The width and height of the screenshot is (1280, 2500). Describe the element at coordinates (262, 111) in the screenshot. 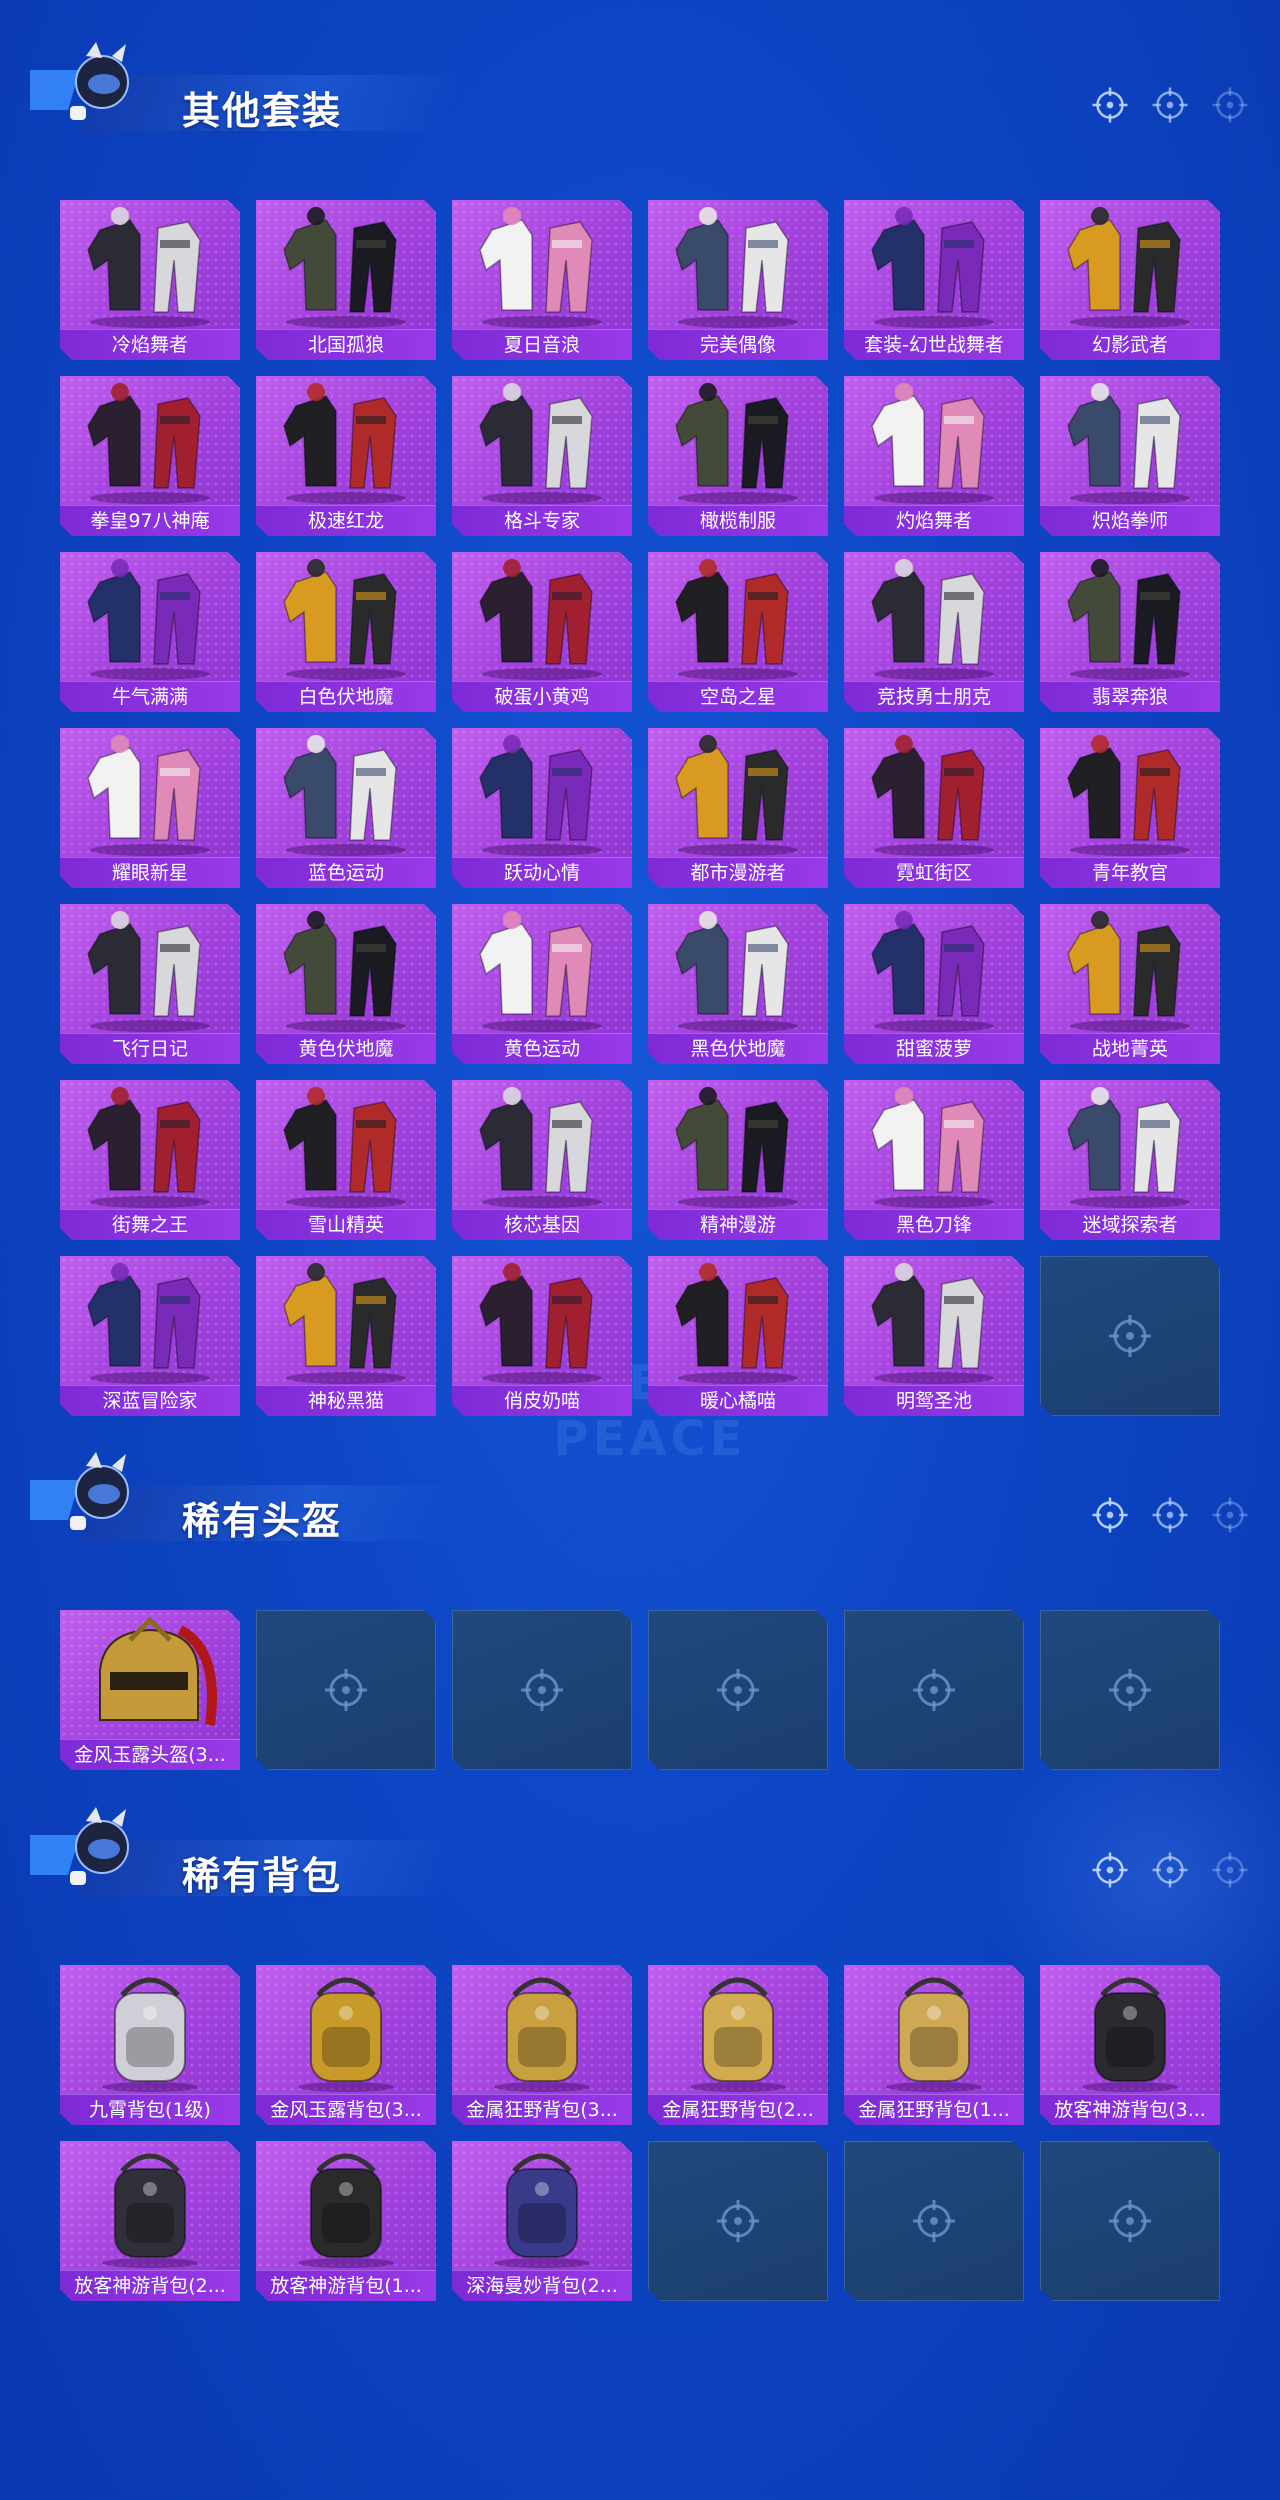

I see `section-title: 其他套装` at that location.